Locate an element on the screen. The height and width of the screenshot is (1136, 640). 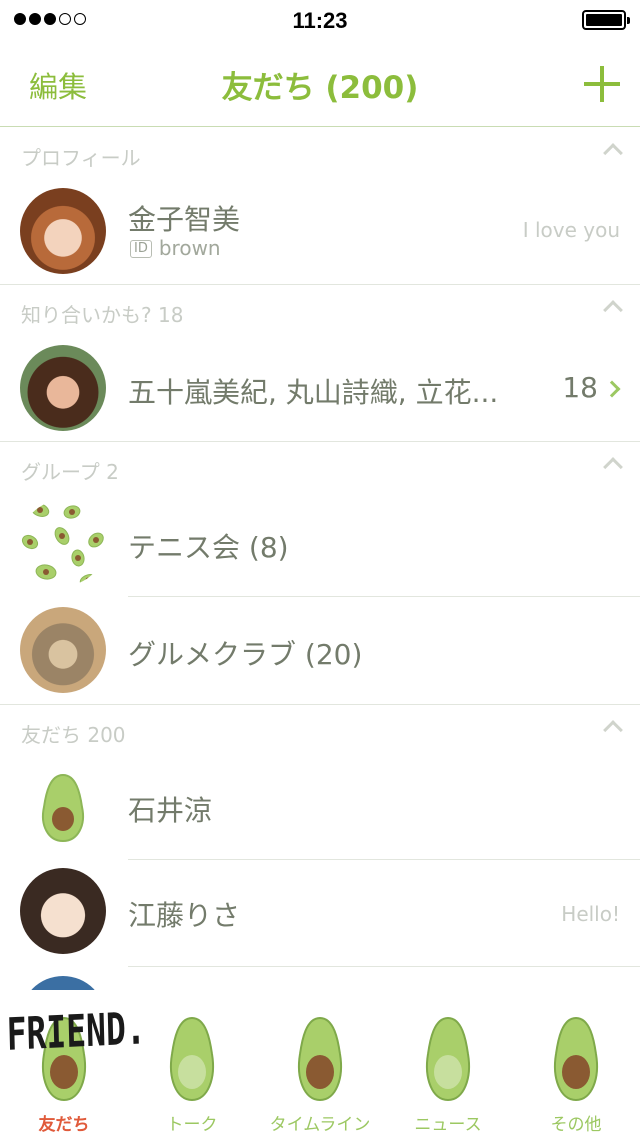
tab-timeline: タイムライン is located at coordinates (320, 1075).